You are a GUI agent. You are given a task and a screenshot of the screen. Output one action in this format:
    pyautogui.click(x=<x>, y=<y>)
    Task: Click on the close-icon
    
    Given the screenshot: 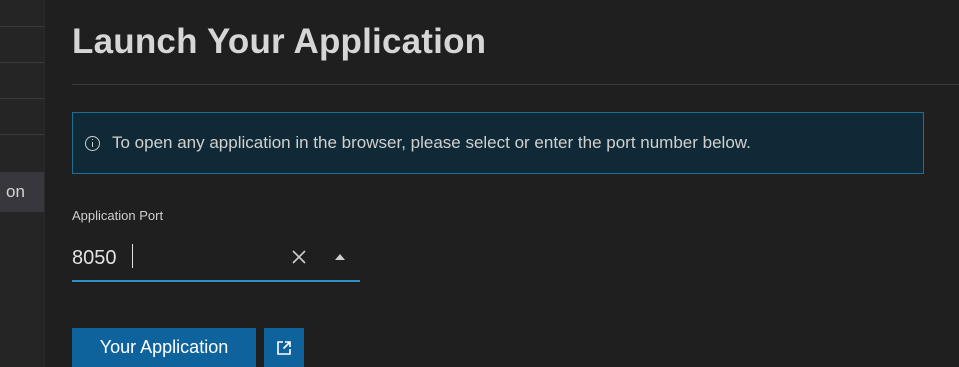 What is the action you would take?
    pyautogui.click(x=299, y=257)
    